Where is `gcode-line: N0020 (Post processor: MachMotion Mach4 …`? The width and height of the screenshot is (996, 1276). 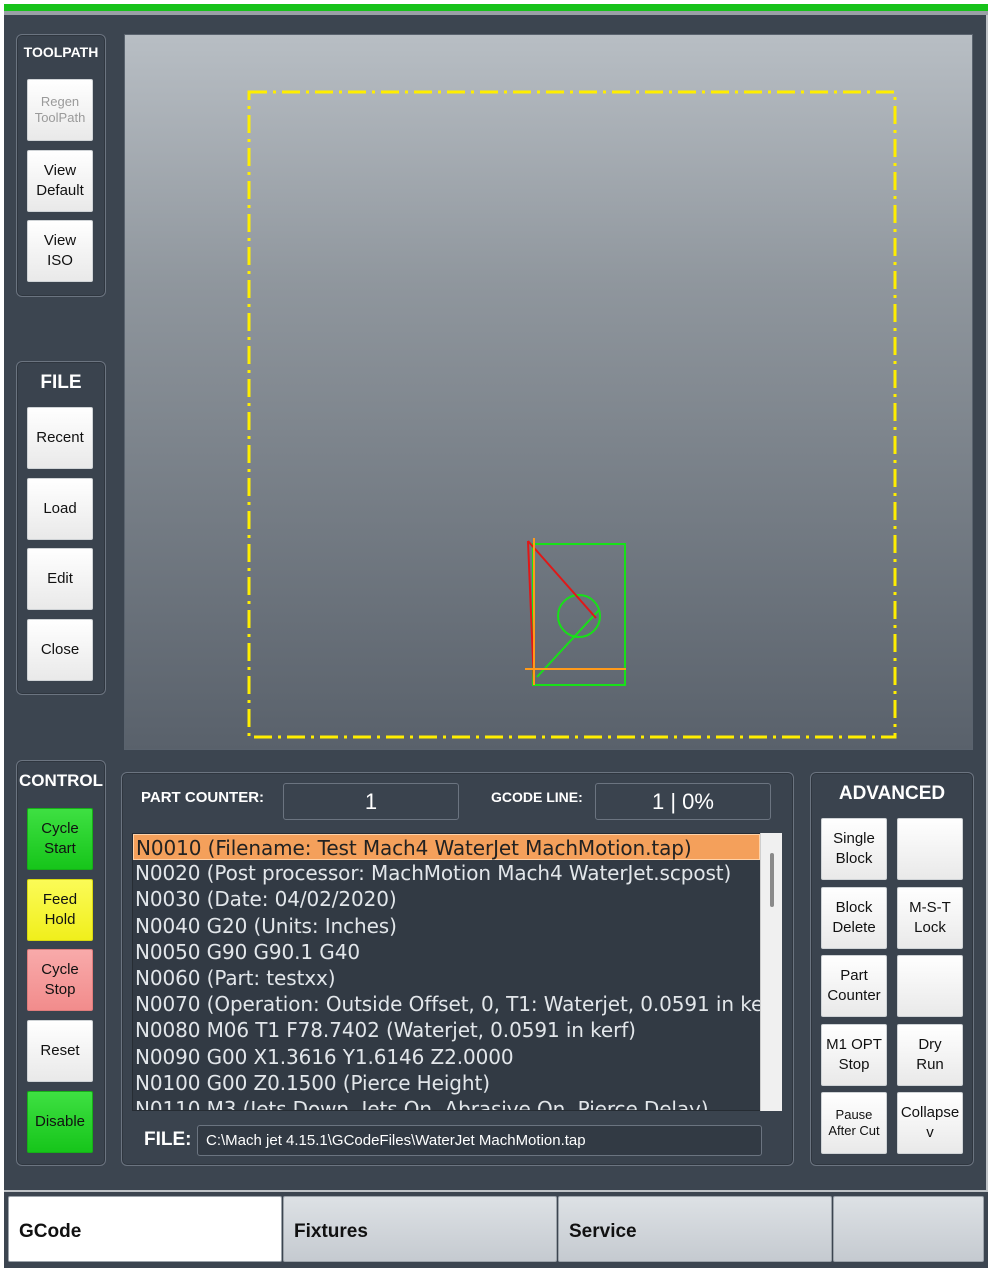
gcode-line: N0020 (Post processor: MachMotion Mach4 … is located at coordinates (457, 873).